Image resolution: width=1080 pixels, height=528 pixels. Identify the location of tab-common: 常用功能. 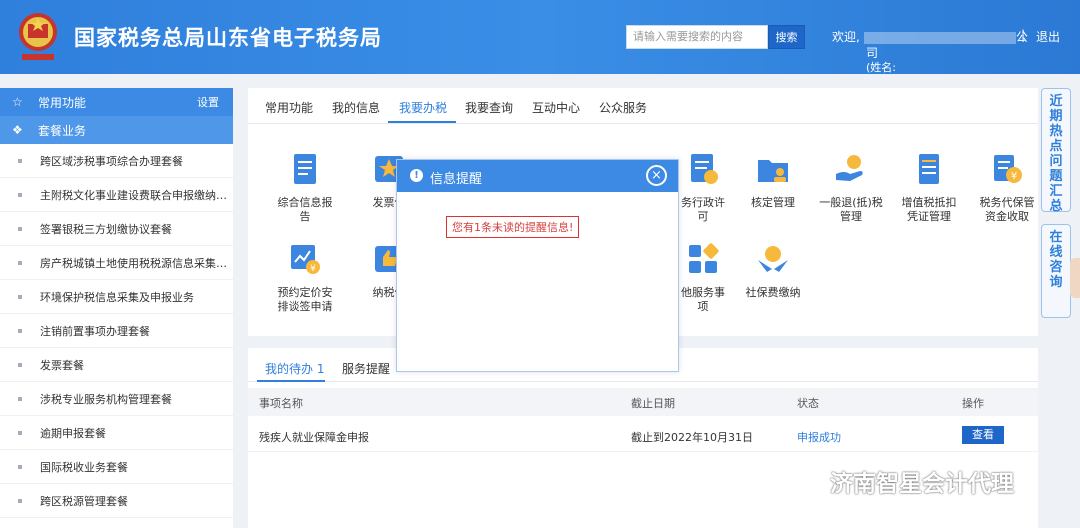
(289, 107).